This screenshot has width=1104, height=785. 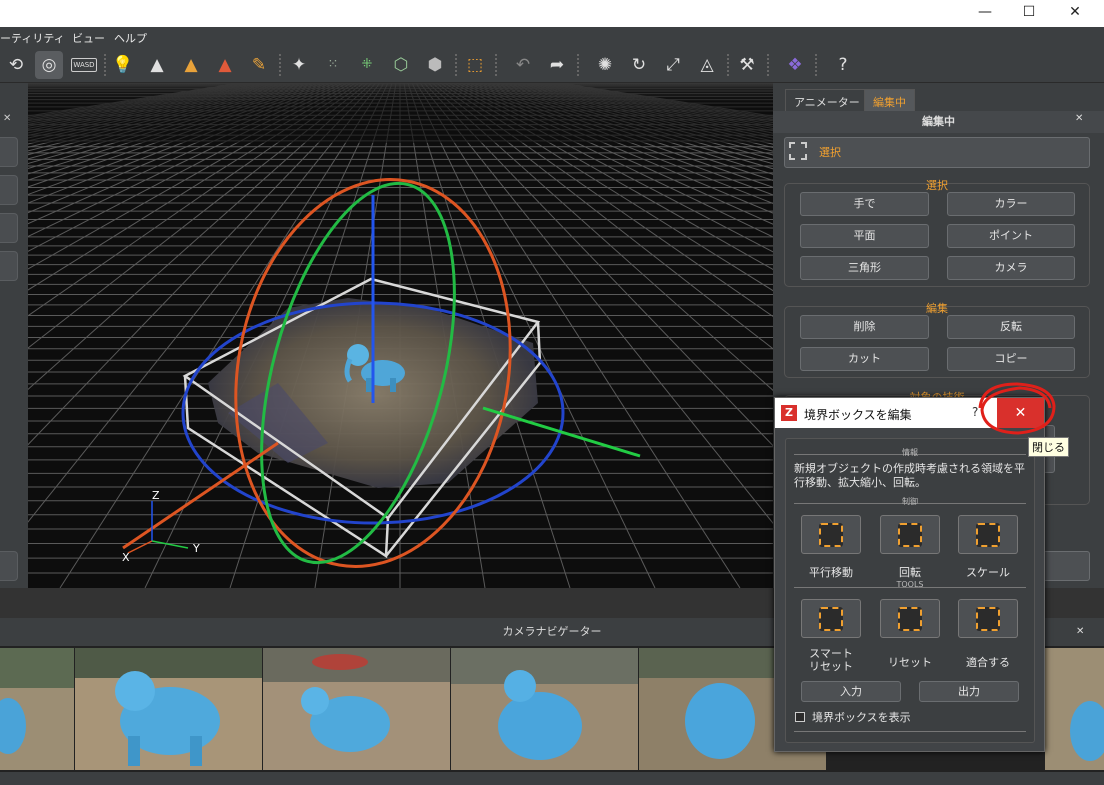 I want to click on colored-mesh-icon: ▲, so click(x=191, y=65).